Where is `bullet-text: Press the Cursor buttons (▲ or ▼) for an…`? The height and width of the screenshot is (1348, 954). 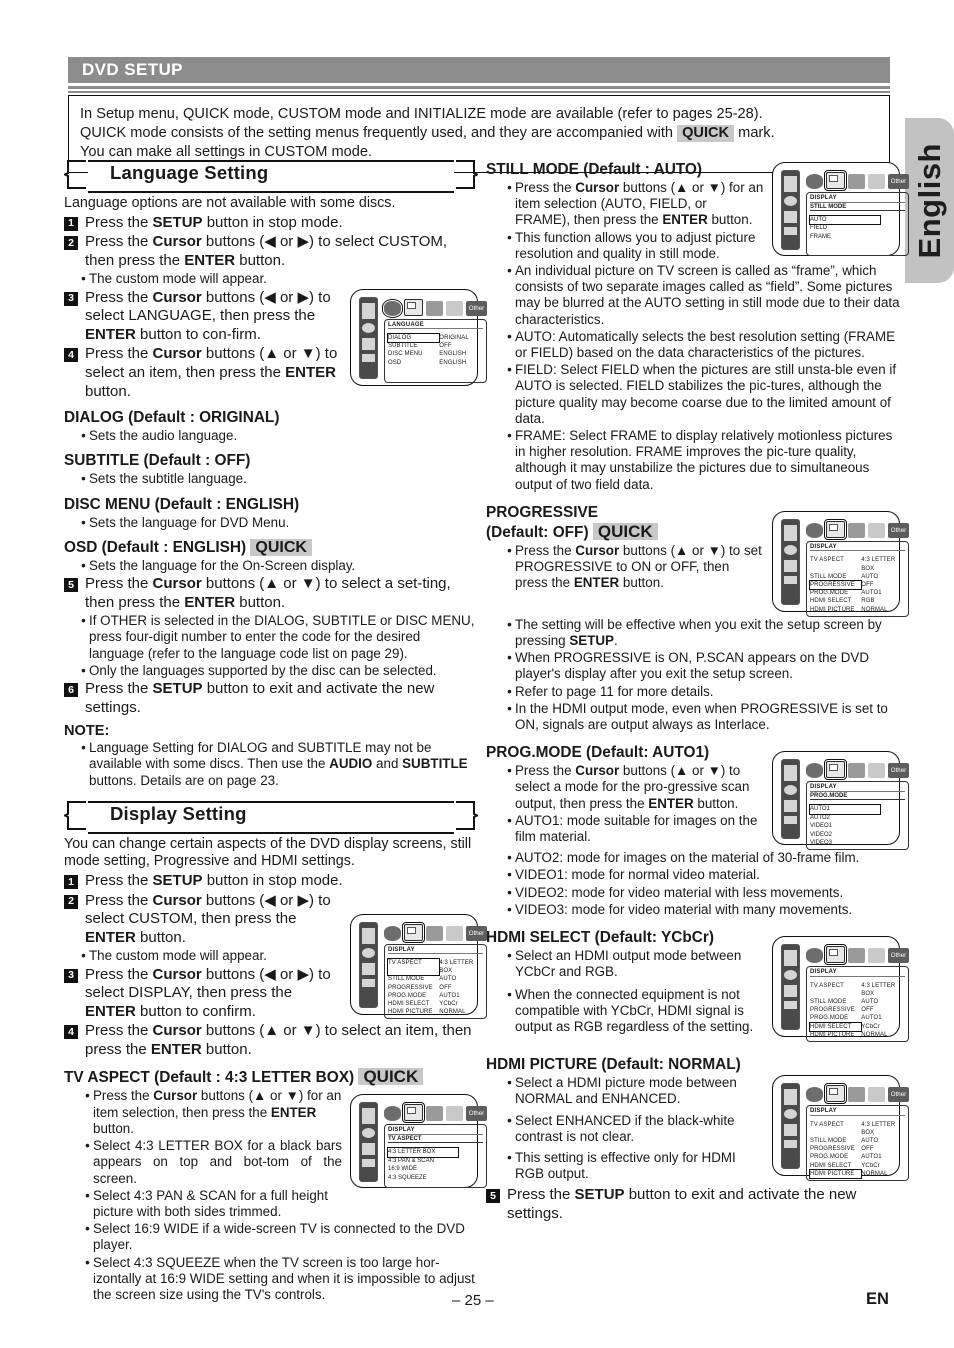
bullet-text: Press the Cursor buttons (▲ or ▼) for an… is located at coordinates (639, 204).